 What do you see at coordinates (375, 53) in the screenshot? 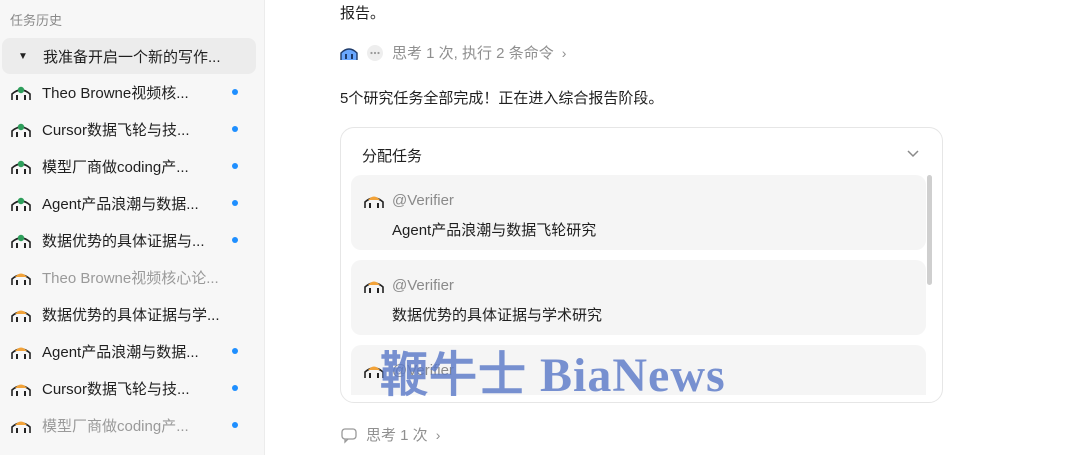
I see `more-dots-icon` at bounding box center [375, 53].